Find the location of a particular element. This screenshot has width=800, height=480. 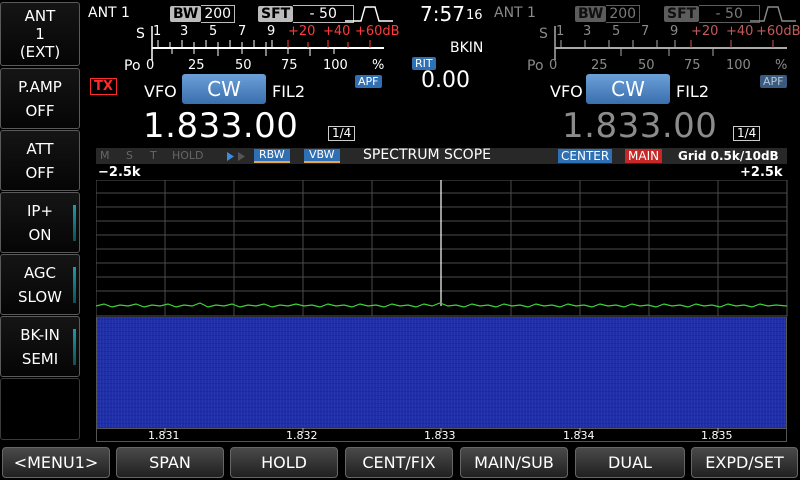

main-filter-label: FIL2 is located at coordinates (288, 91).